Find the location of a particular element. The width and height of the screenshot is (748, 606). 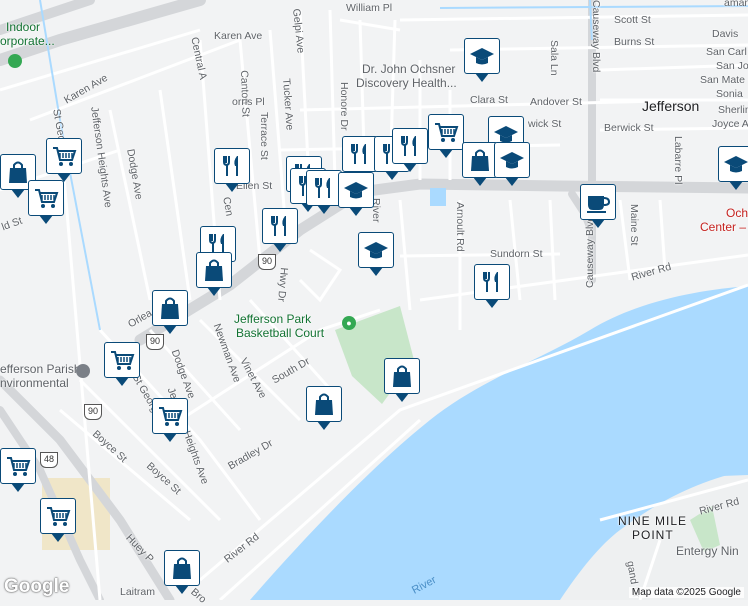

poi-label-ochsner: Och is located at coordinates (737, 213).